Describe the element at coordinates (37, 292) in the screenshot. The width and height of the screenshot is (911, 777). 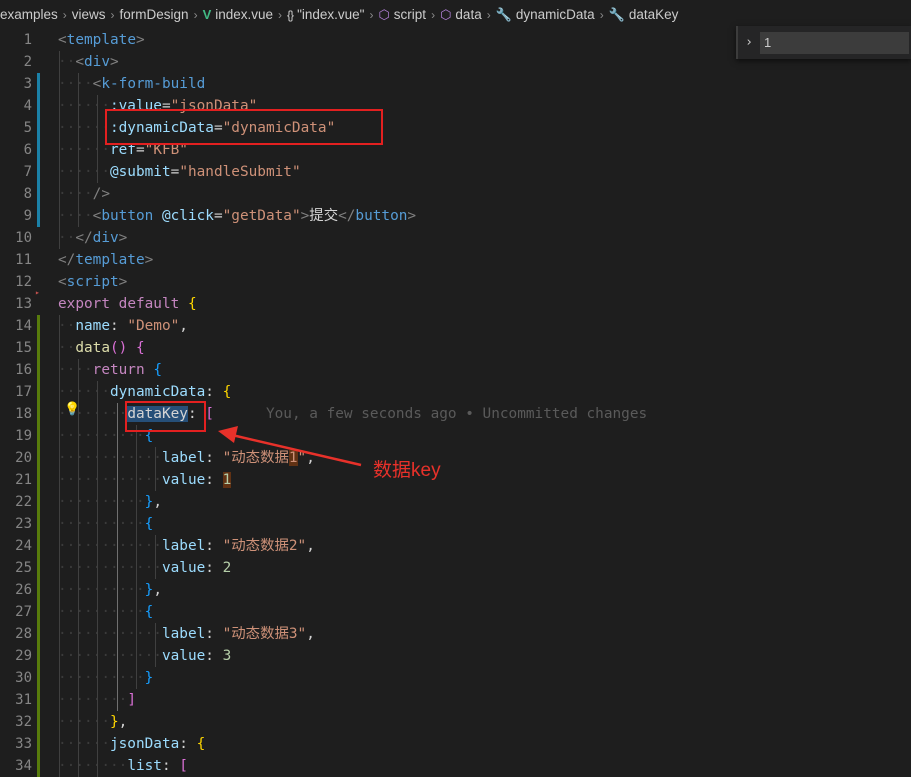
I see `breakpoint-marker-icon: ▸` at that location.